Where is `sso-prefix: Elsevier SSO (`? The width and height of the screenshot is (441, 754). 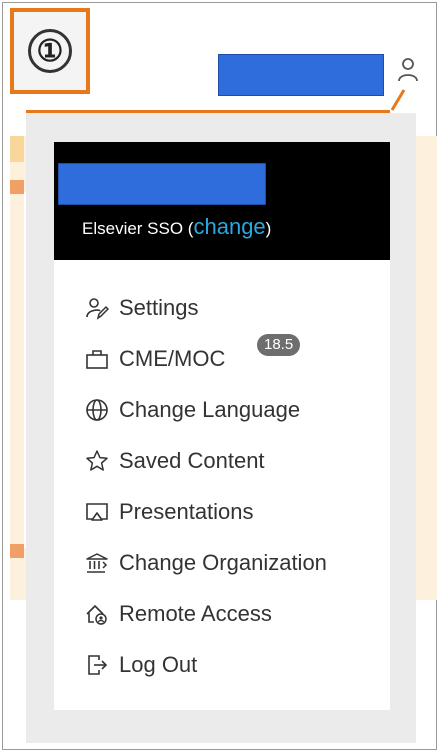
sso-prefix: Elsevier SSO ( is located at coordinates (138, 228).